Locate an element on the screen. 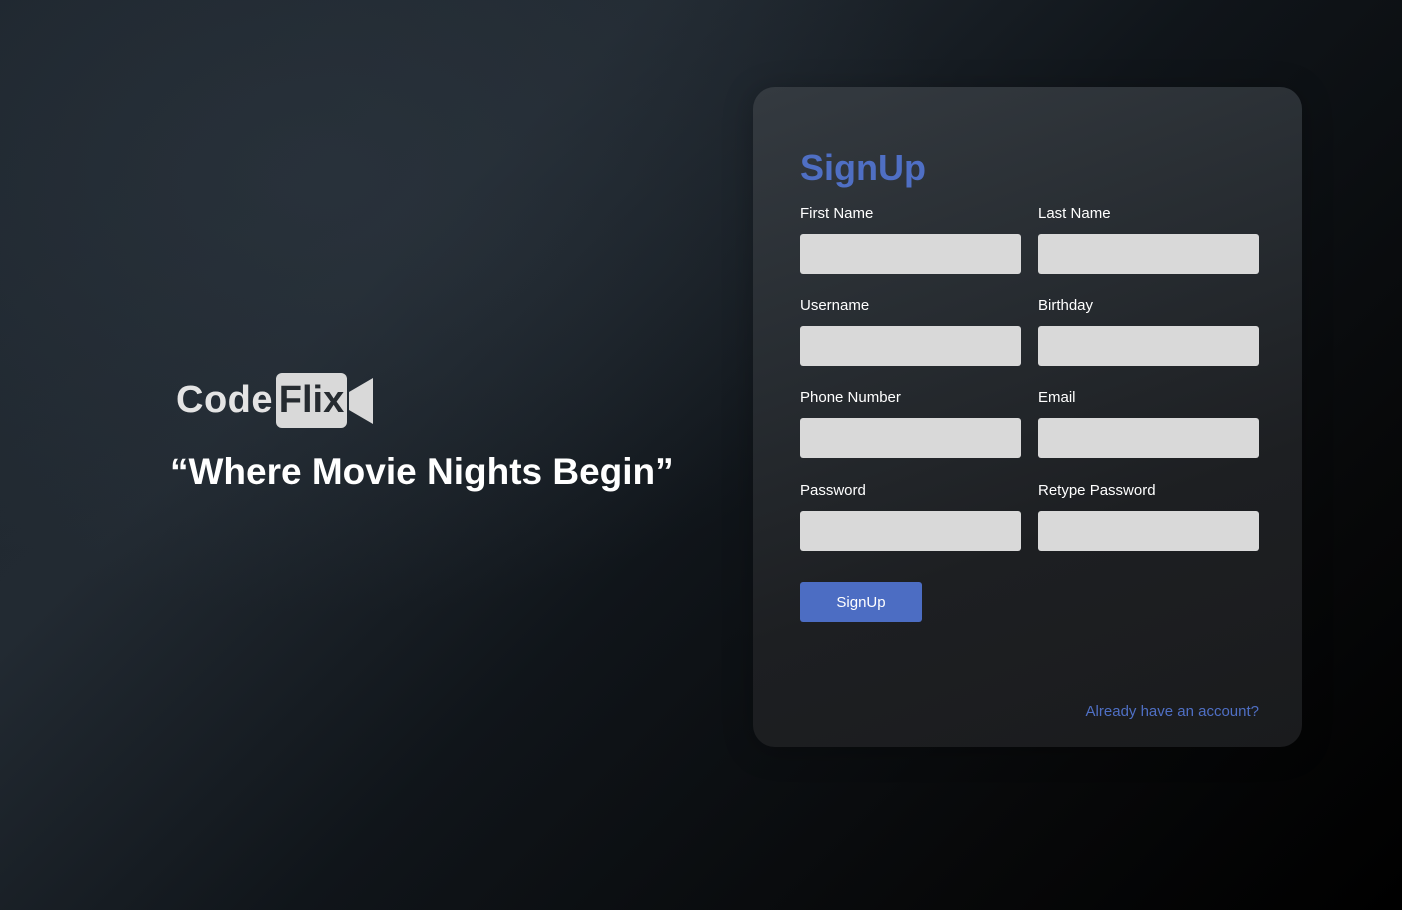 This screenshot has width=1402, height=910. username-field-group: Username is located at coordinates (910, 331).